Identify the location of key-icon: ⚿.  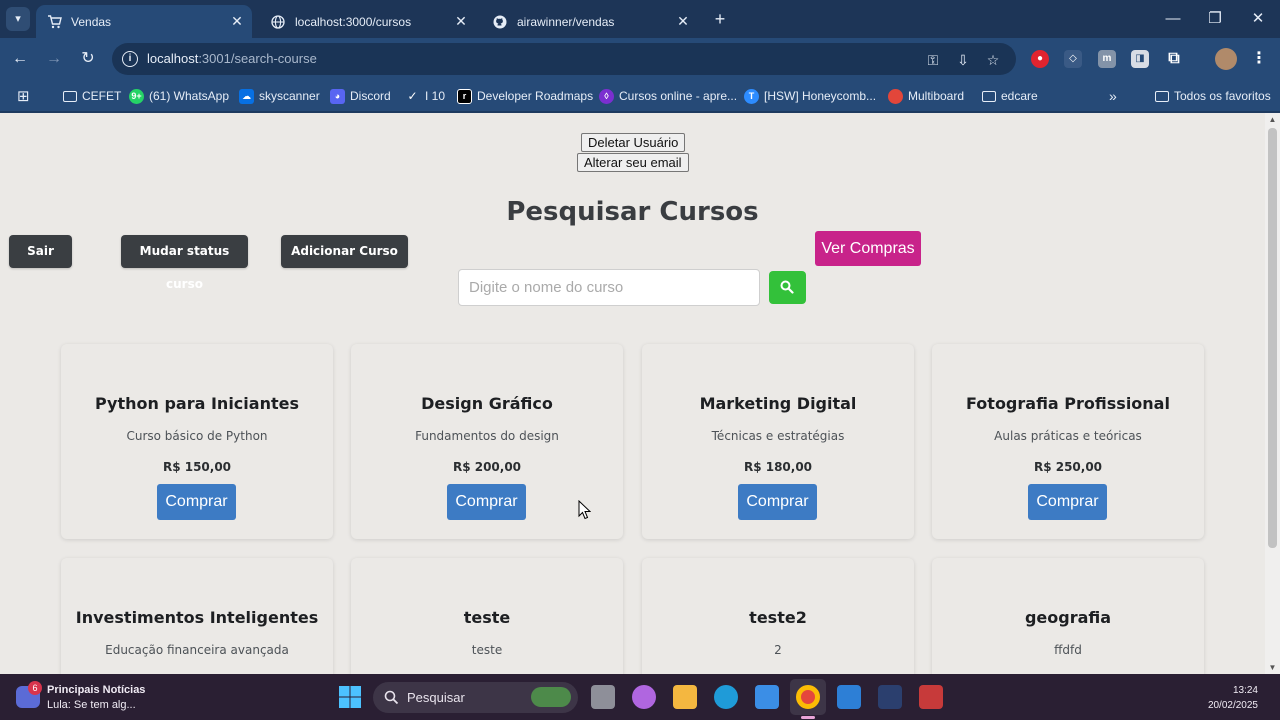
(933, 60).